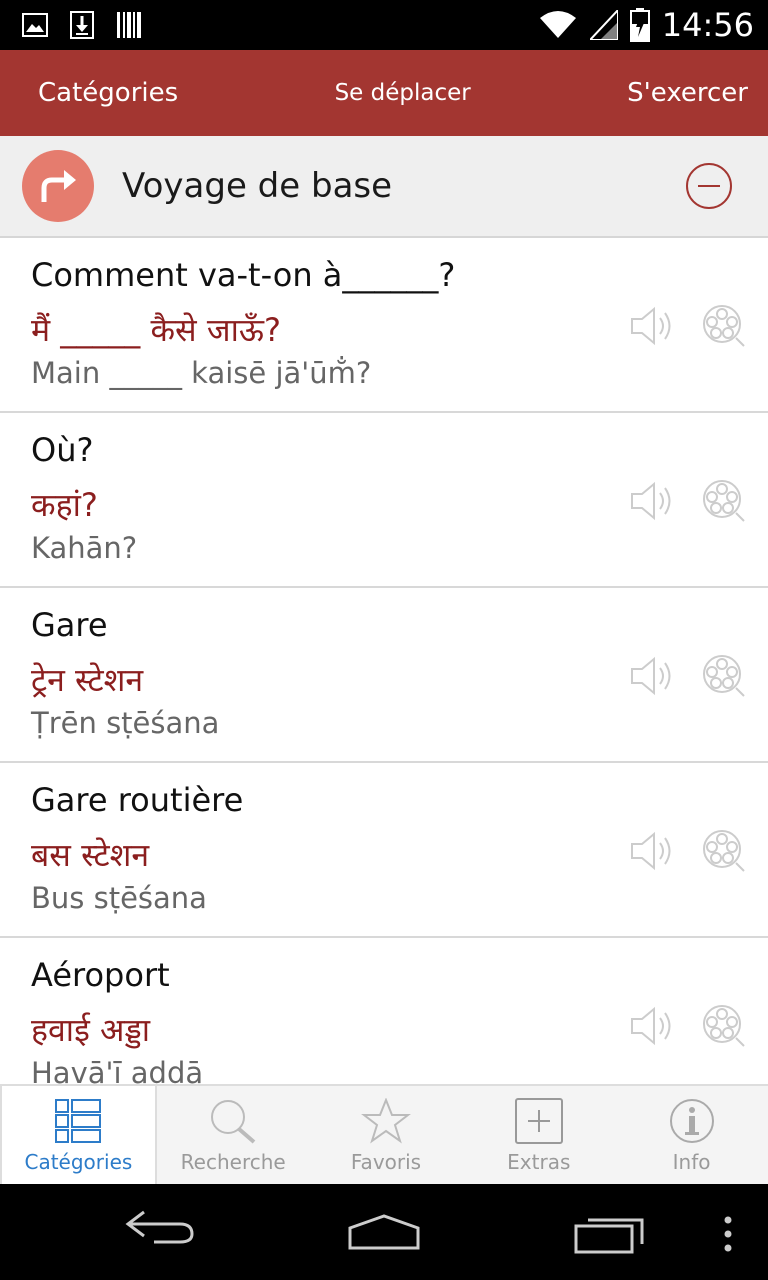  What do you see at coordinates (384, 25) in the screenshot?
I see `status-bar: 14:56` at bounding box center [384, 25].